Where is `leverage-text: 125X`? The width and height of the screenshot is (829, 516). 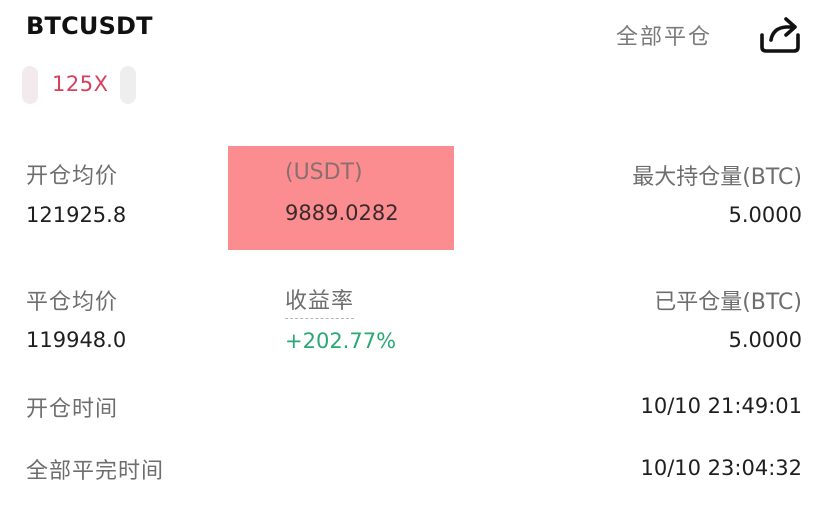
leverage-text: 125X is located at coordinates (80, 84).